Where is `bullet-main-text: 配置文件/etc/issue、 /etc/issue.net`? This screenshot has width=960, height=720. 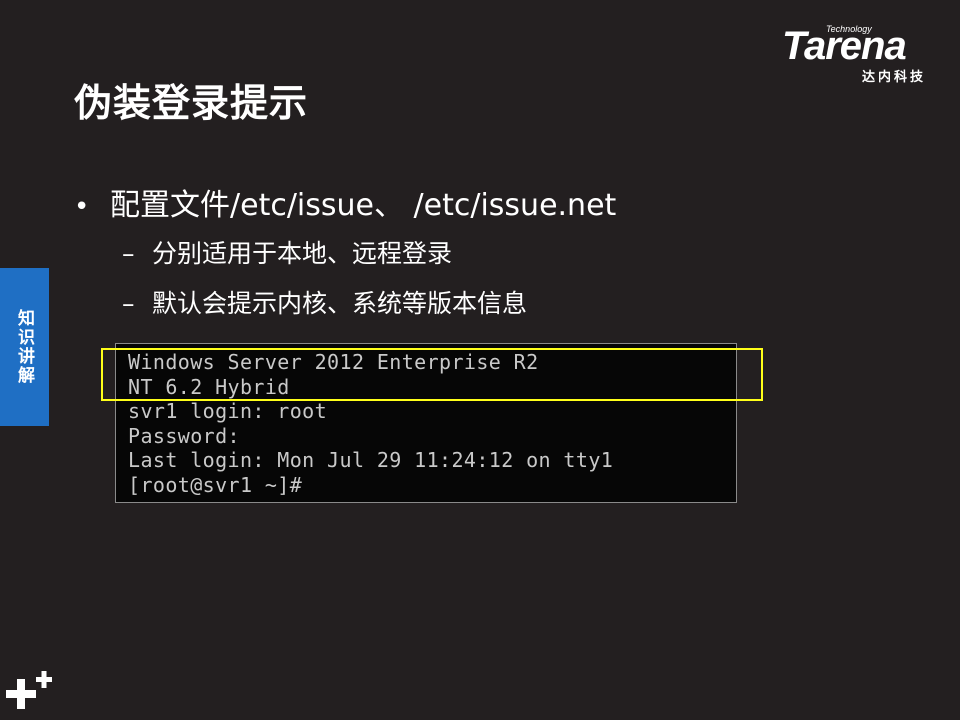 bullet-main-text: 配置文件/etc/issue、 /etc/issue.net is located at coordinates (363, 205).